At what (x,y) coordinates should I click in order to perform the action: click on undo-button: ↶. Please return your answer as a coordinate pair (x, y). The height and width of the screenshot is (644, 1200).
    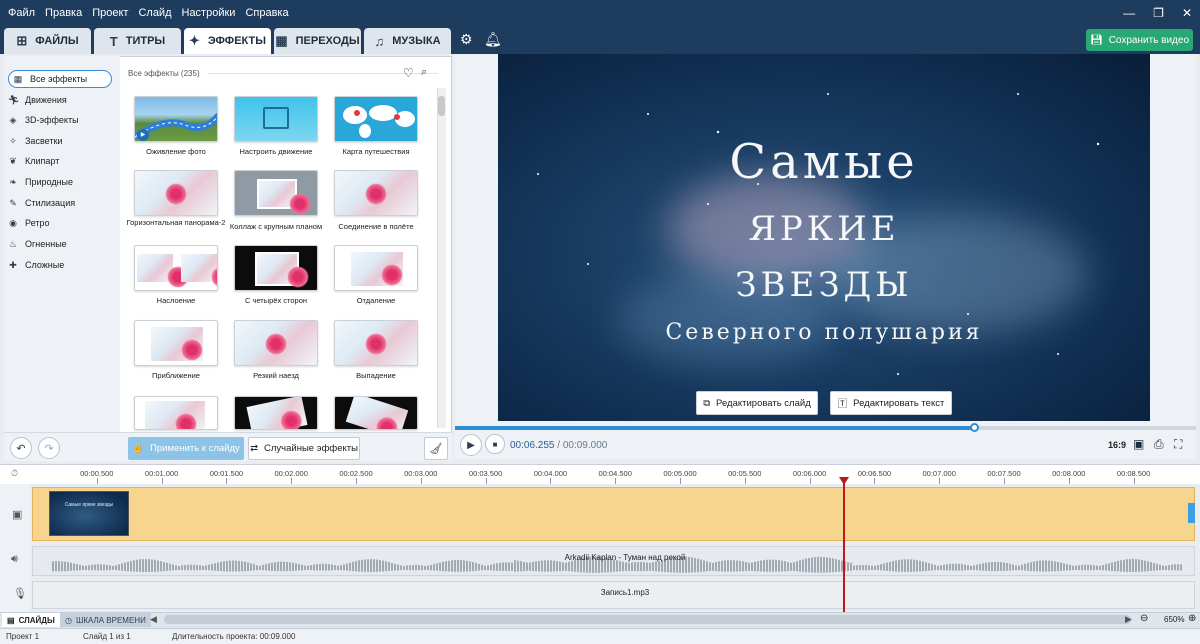
    Looking at the image, I should click on (21, 448).